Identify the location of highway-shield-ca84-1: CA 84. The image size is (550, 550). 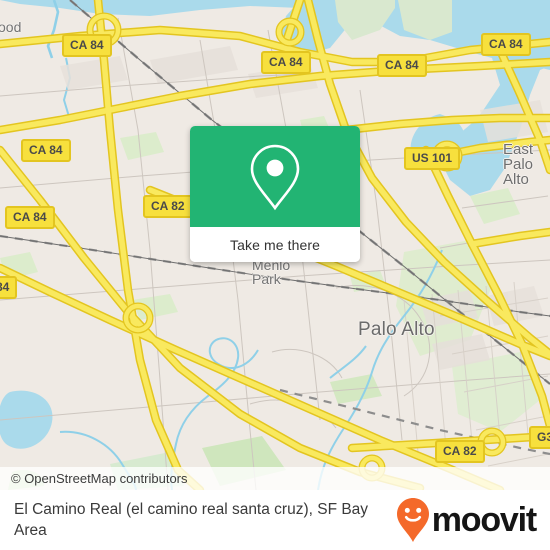
(87, 45).